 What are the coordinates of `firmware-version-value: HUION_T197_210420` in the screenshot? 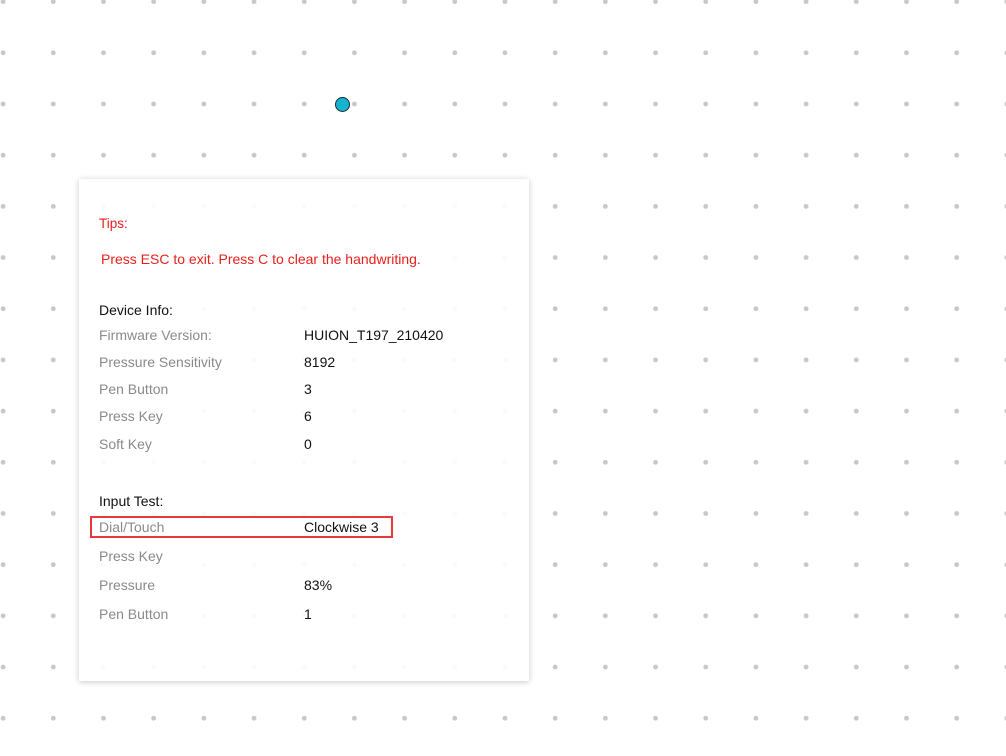 It's located at (374, 335).